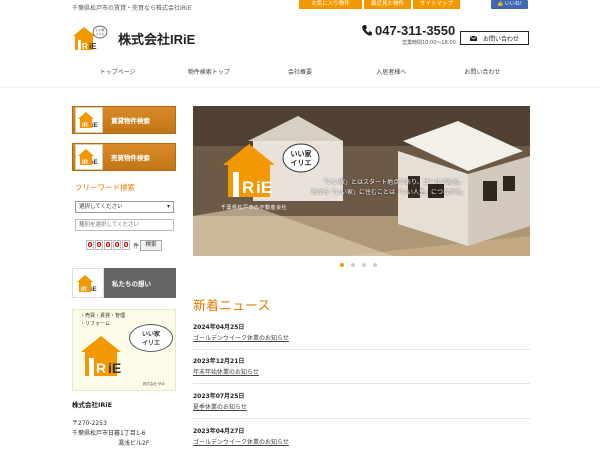 This screenshot has height=450, width=600. What do you see at coordinates (140, 283) in the screenshot?
I see `our-thoughts-label: 私たちの想い` at bounding box center [140, 283].